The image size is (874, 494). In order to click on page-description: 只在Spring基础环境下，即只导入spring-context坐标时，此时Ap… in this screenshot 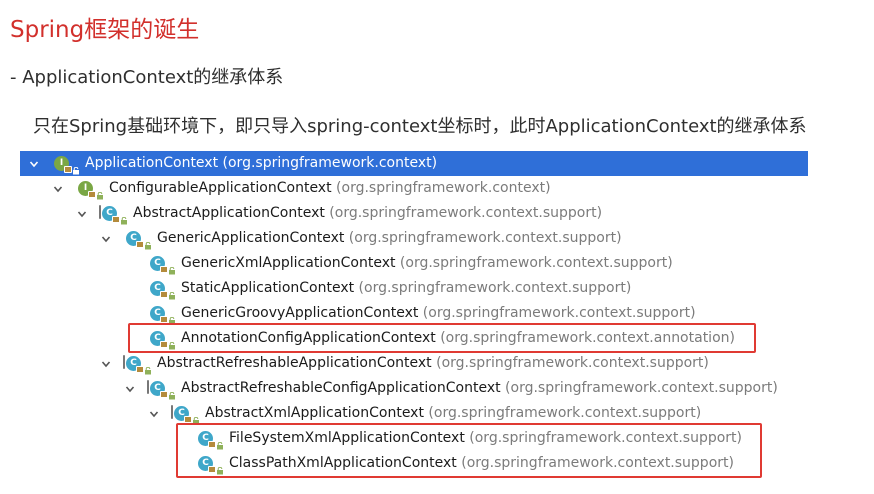, I will do `click(420, 126)`.